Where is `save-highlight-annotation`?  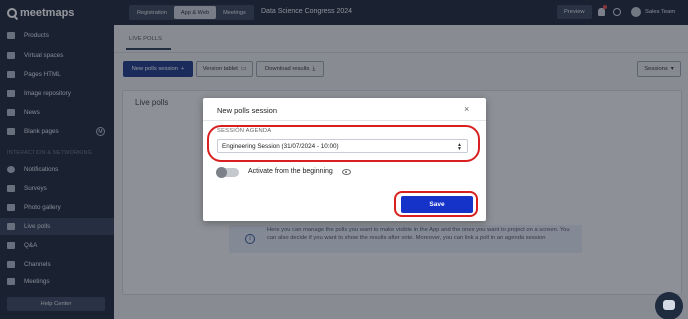 save-highlight-annotation is located at coordinates (436, 204).